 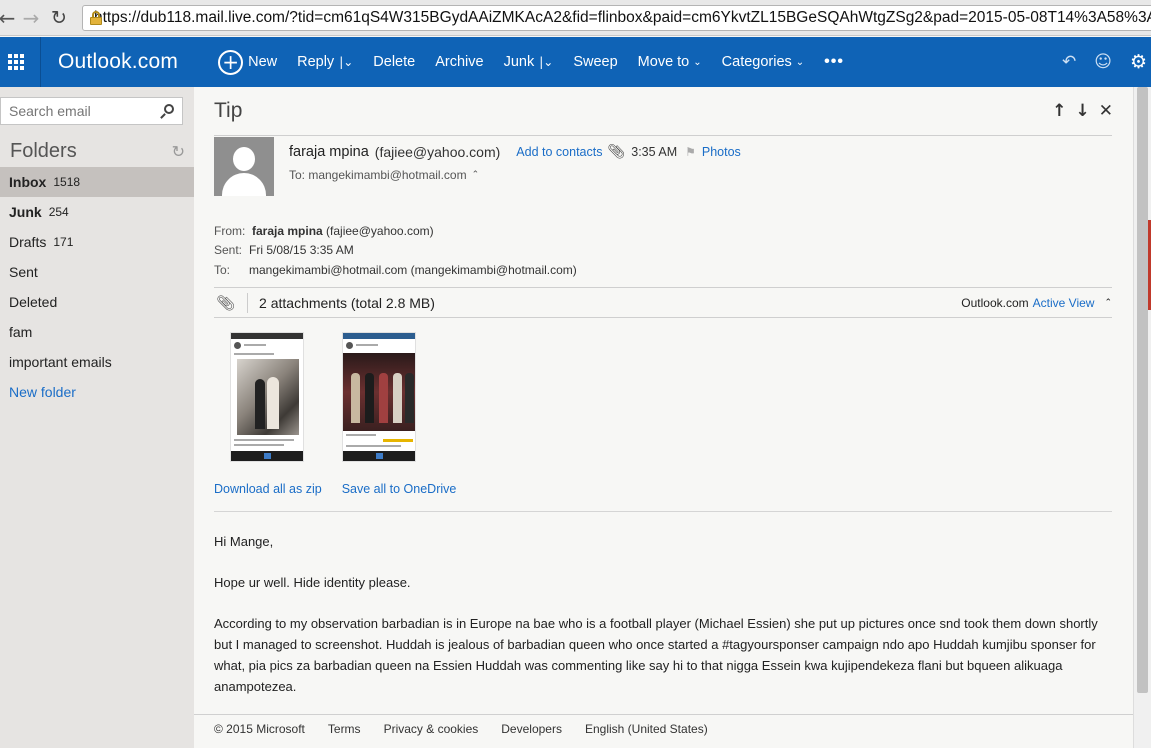 I want to click on reply-button: Reply |⌄, so click(x=325, y=62).